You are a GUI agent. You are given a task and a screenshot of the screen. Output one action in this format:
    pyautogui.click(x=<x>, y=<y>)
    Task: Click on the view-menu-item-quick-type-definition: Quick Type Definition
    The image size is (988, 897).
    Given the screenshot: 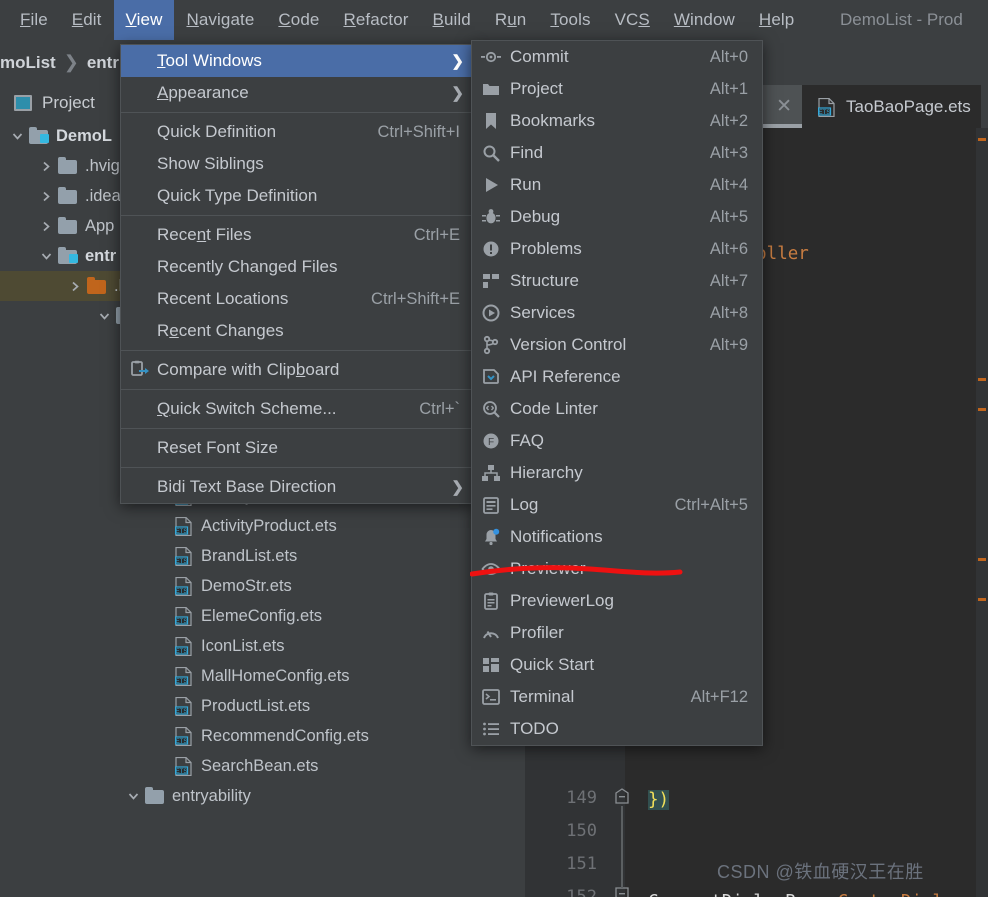 What is the action you would take?
    pyautogui.click(x=297, y=196)
    